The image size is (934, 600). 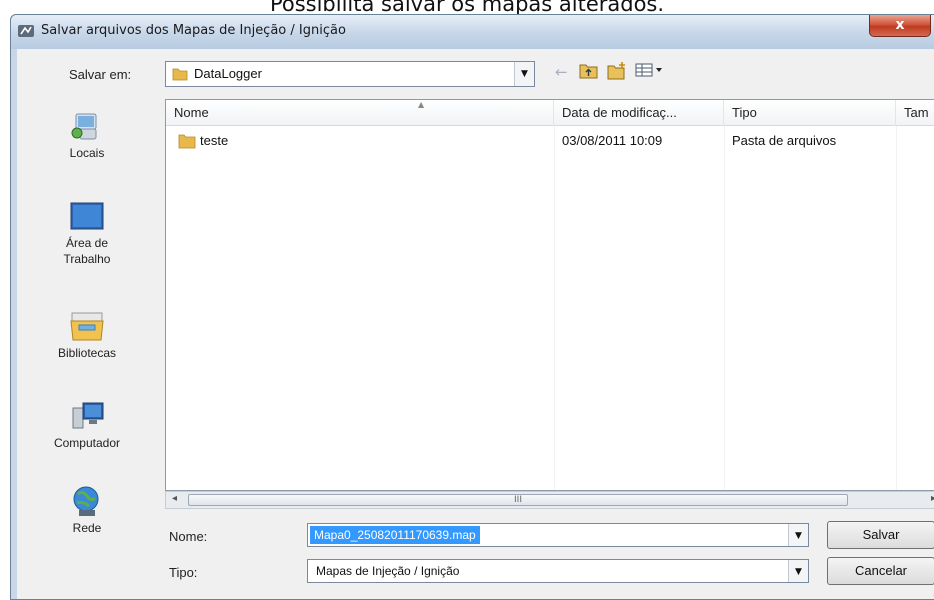 I want to click on place-label: Rede, so click(x=87, y=528).